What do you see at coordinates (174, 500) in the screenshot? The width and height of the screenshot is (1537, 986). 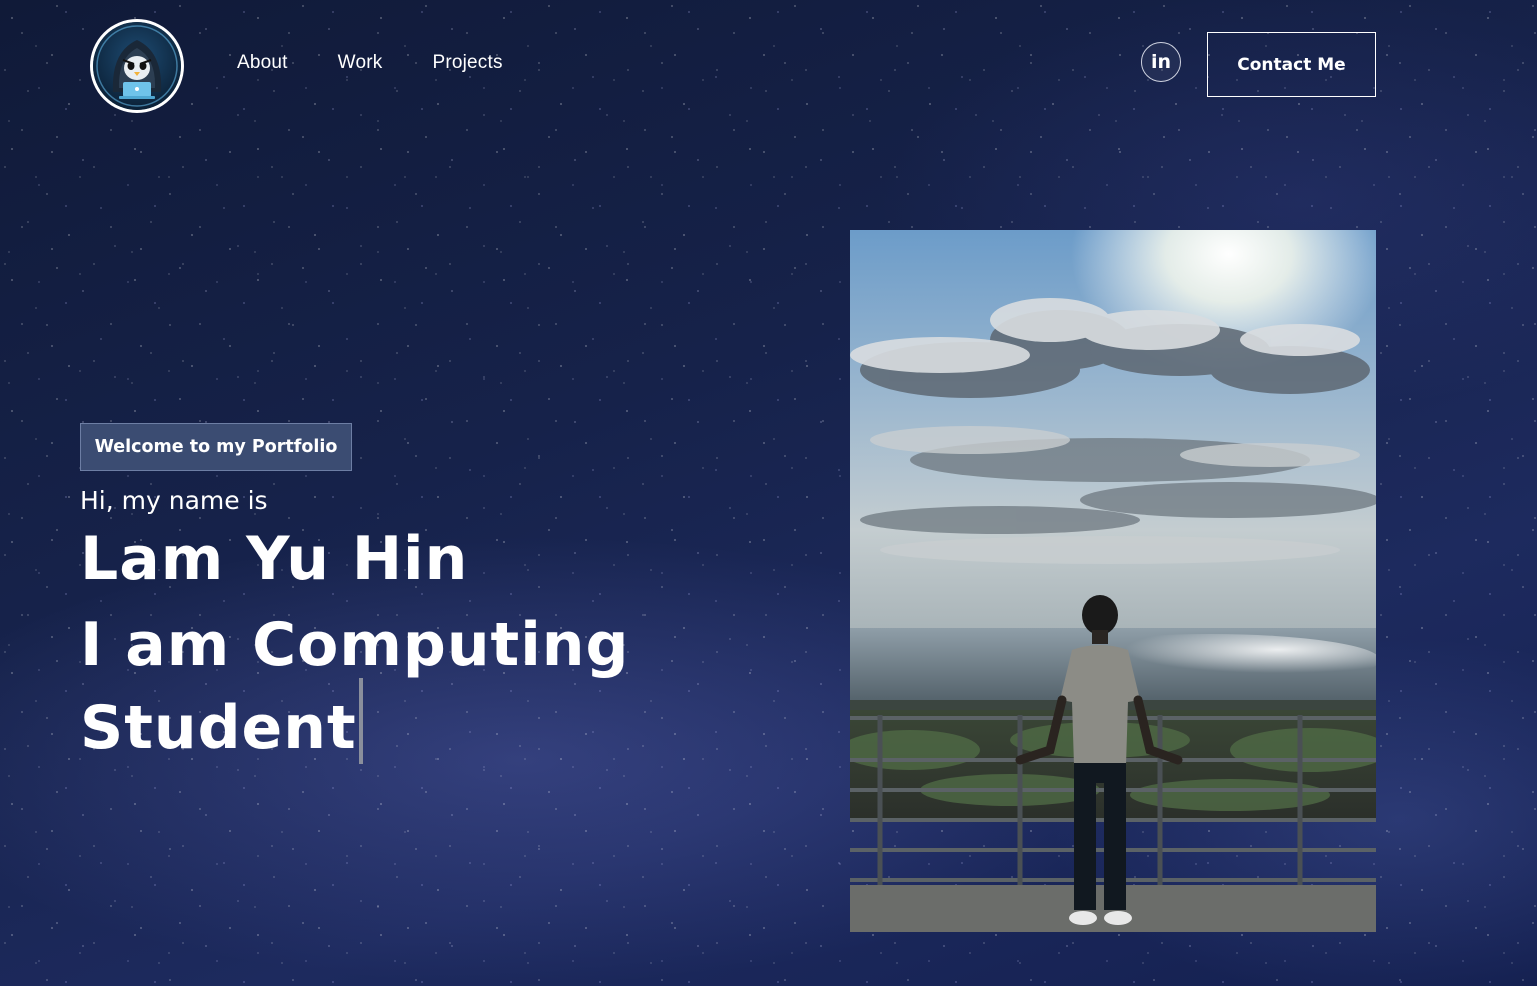 I see `intro-text: Hi, my name is` at bounding box center [174, 500].